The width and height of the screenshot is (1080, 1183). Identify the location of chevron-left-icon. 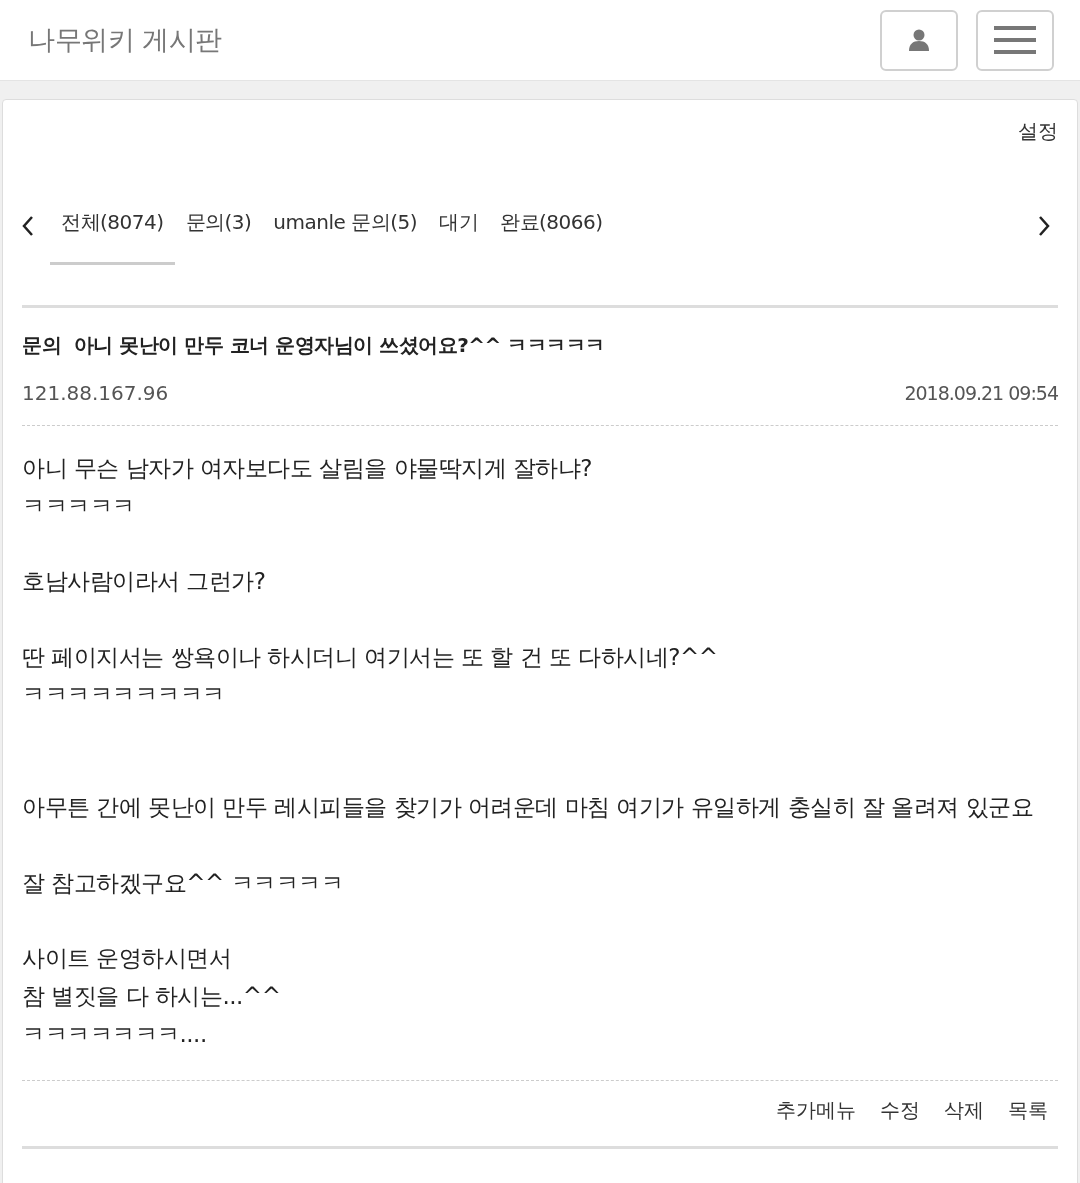
(28, 226).